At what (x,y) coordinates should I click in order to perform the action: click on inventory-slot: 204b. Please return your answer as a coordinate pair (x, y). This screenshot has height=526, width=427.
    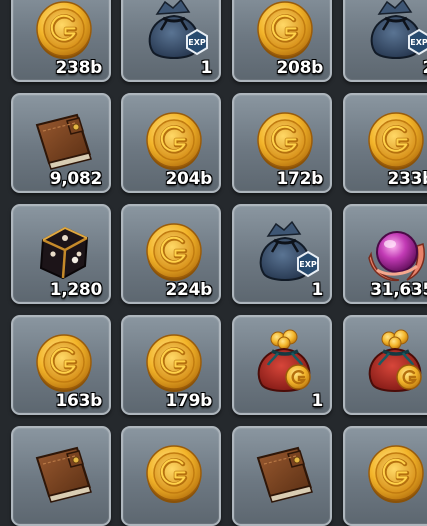
    Looking at the image, I should click on (171, 143).